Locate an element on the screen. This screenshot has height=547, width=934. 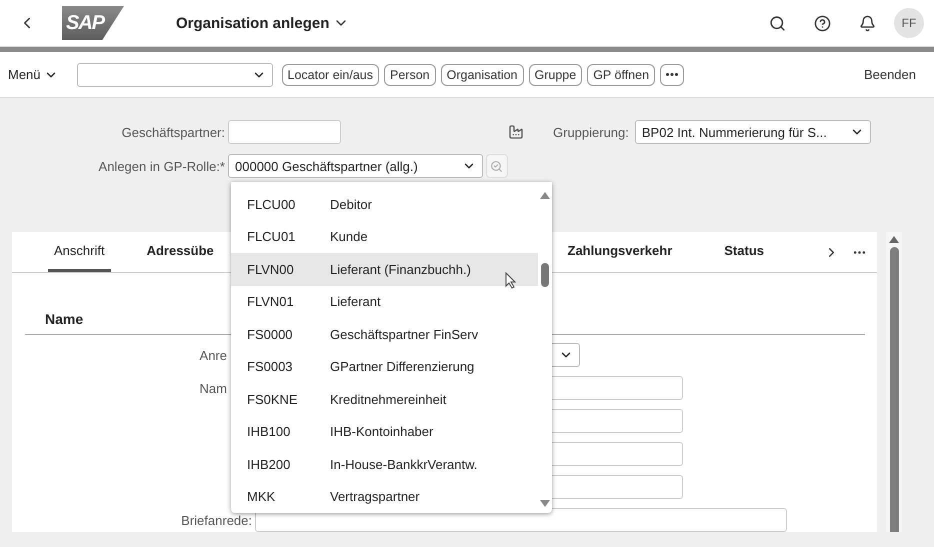
field-label: Gruppierung: is located at coordinates (591, 132).